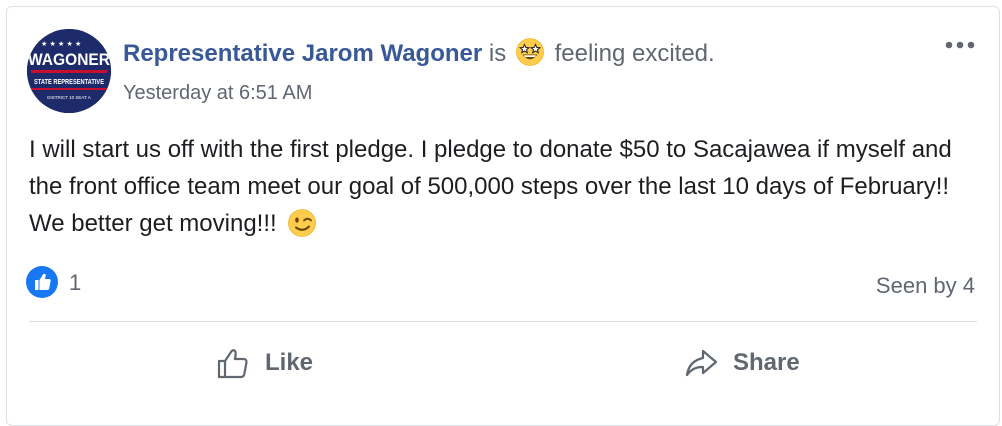 The height and width of the screenshot is (426, 1002). I want to click on like-button: Like, so click(264, 363).